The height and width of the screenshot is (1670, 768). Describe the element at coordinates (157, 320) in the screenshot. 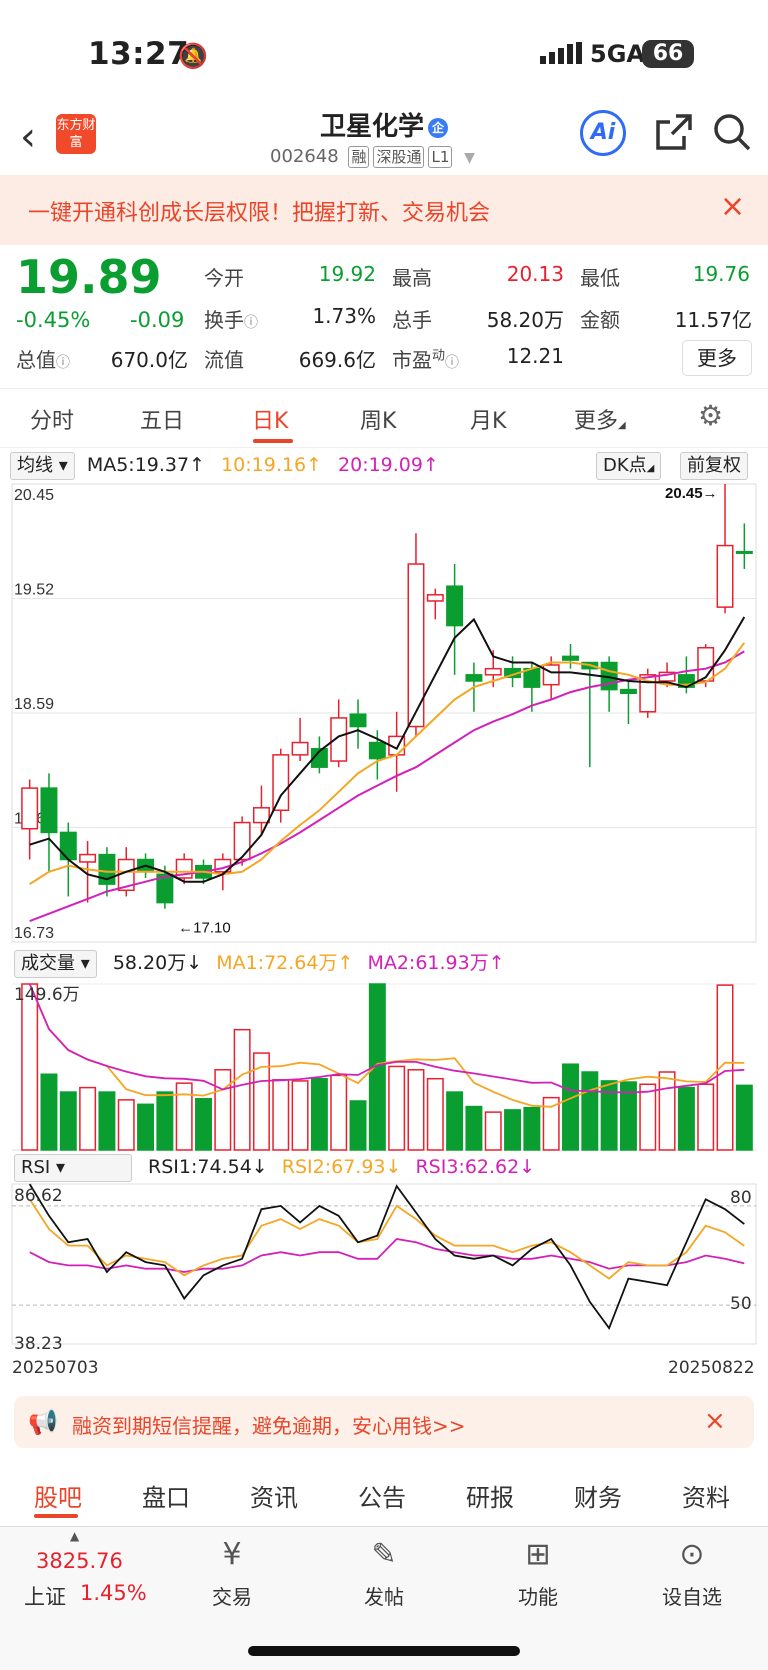

I see `change-amount: -0.09` at that location.